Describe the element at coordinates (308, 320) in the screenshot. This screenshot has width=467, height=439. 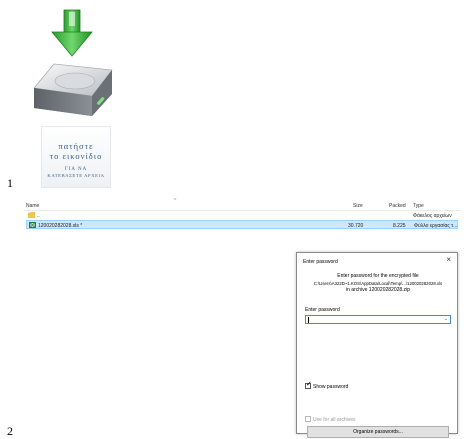
I see `text-caret` at that location.